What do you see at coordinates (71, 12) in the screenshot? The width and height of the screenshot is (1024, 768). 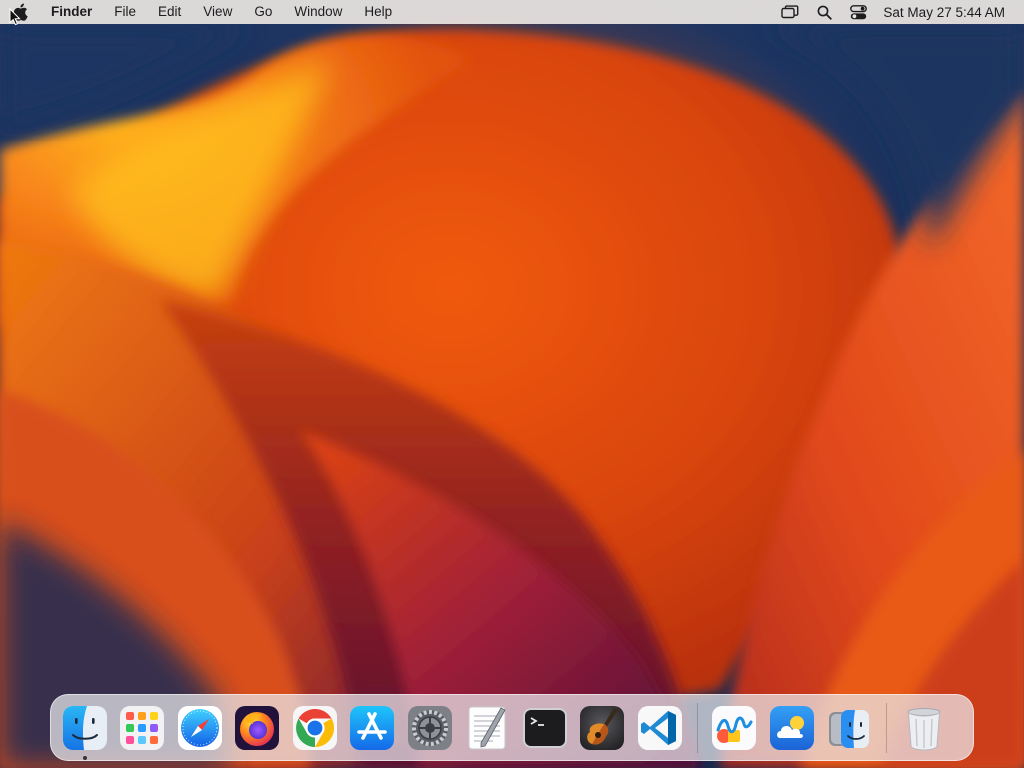 I see `menu-app-name: Finder` at bounding box center [71, 12].